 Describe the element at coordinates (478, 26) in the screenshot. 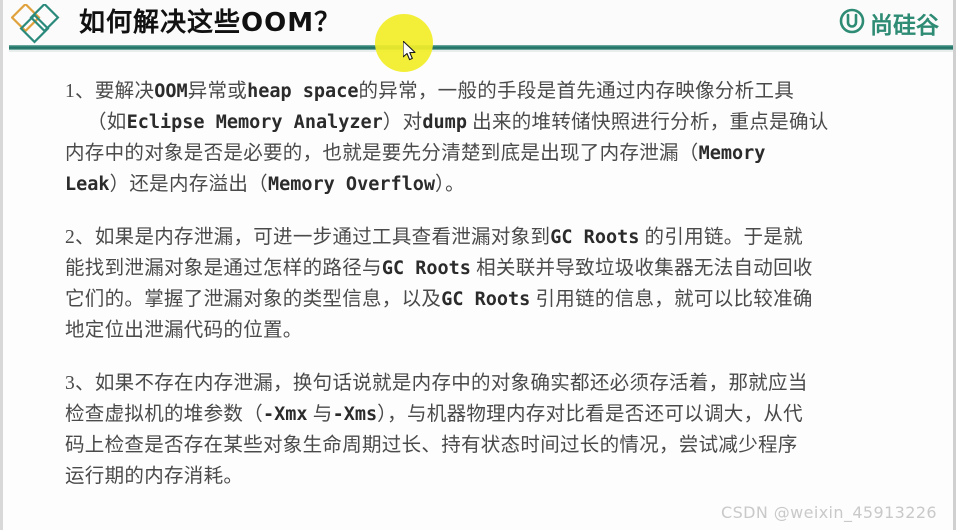

I see `slide-header: 如何解决这些OOM？ 尚硅谷` at that location.